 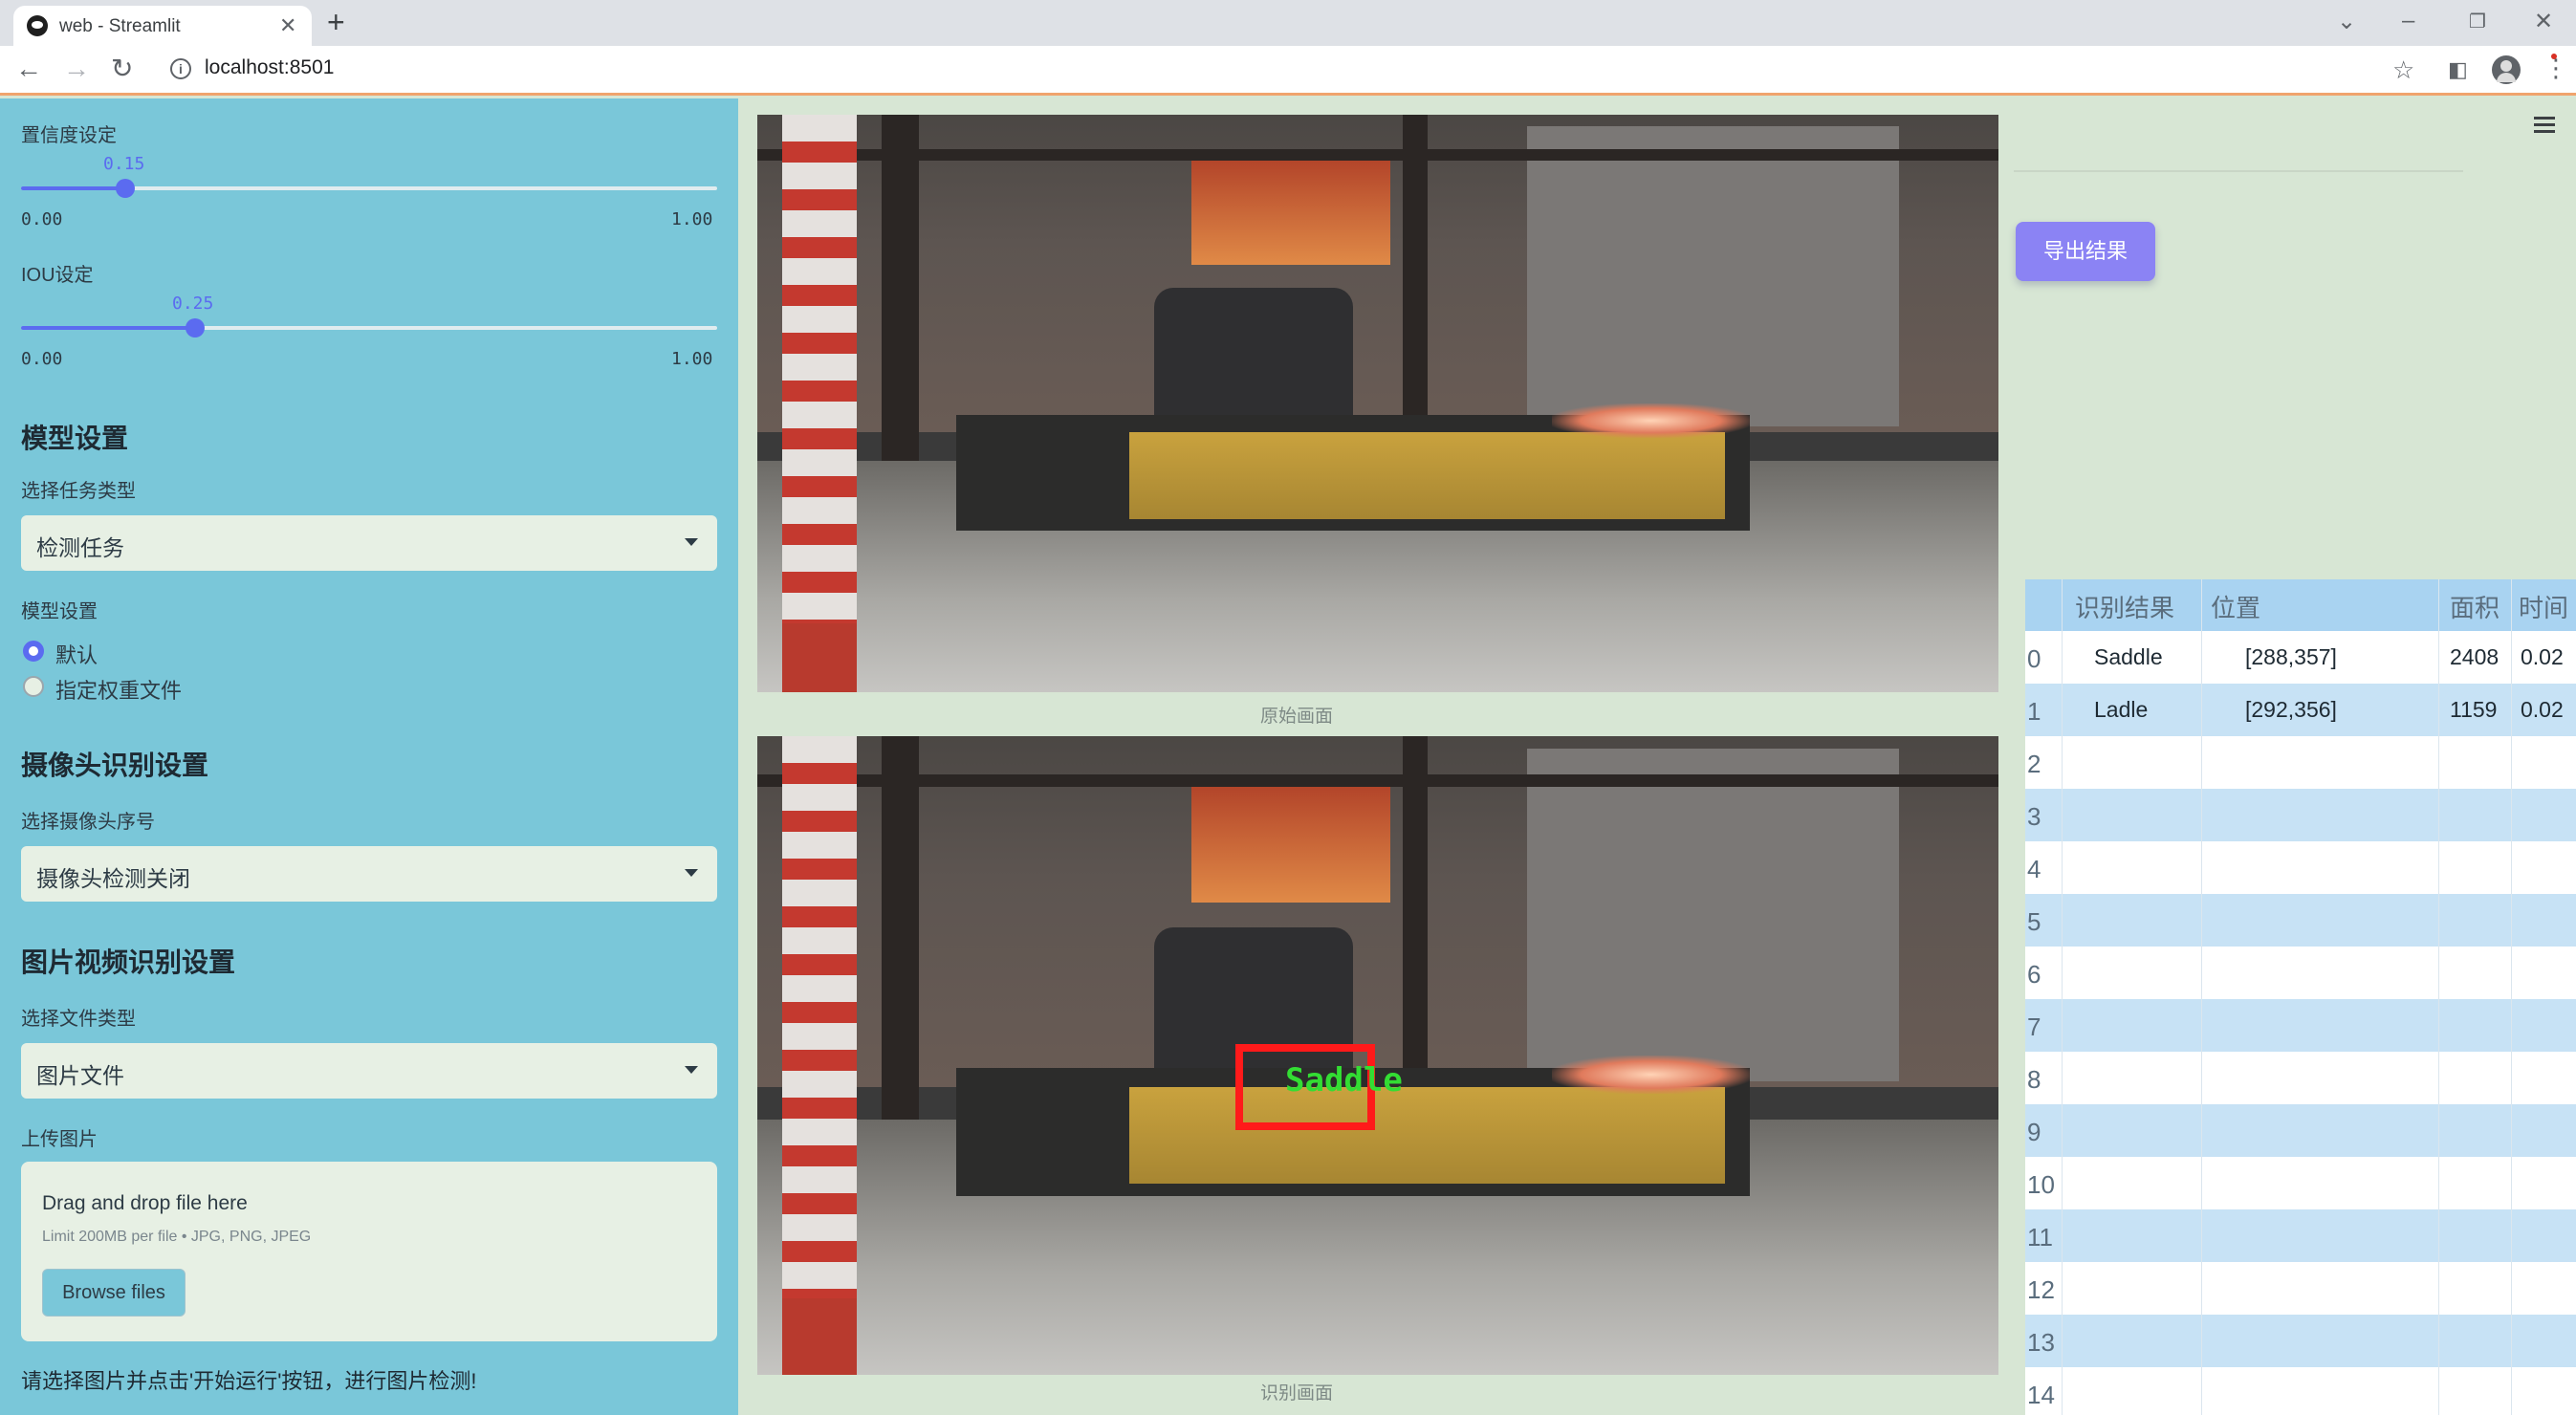 What do you see at coordinates (2034, 764) in the screenshot?
I see `row-index: 2` at bounding box center [2034, 764].